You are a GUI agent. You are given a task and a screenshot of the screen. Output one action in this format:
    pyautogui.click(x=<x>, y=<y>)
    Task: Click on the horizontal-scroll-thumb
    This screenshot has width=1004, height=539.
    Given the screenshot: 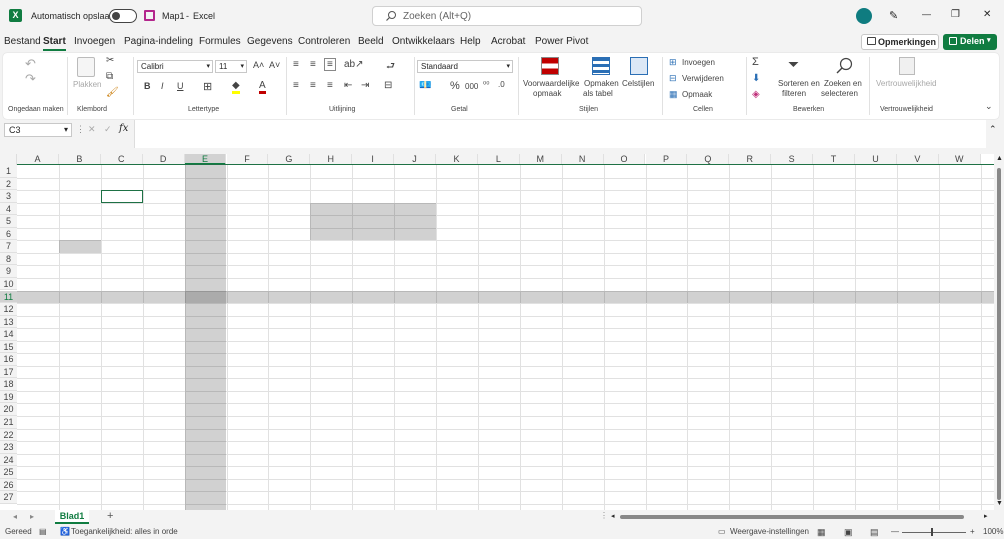 What is the action you would take?
    pyautogui.click(x=792, y=517)
    